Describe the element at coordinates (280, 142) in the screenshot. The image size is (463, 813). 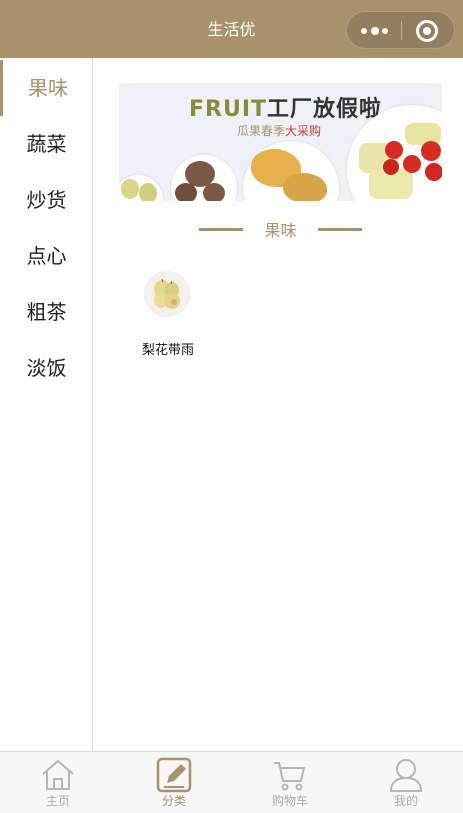
I see `promo-banner: FRUIT工厂放假啦 瓜果春季大采购` at that location.